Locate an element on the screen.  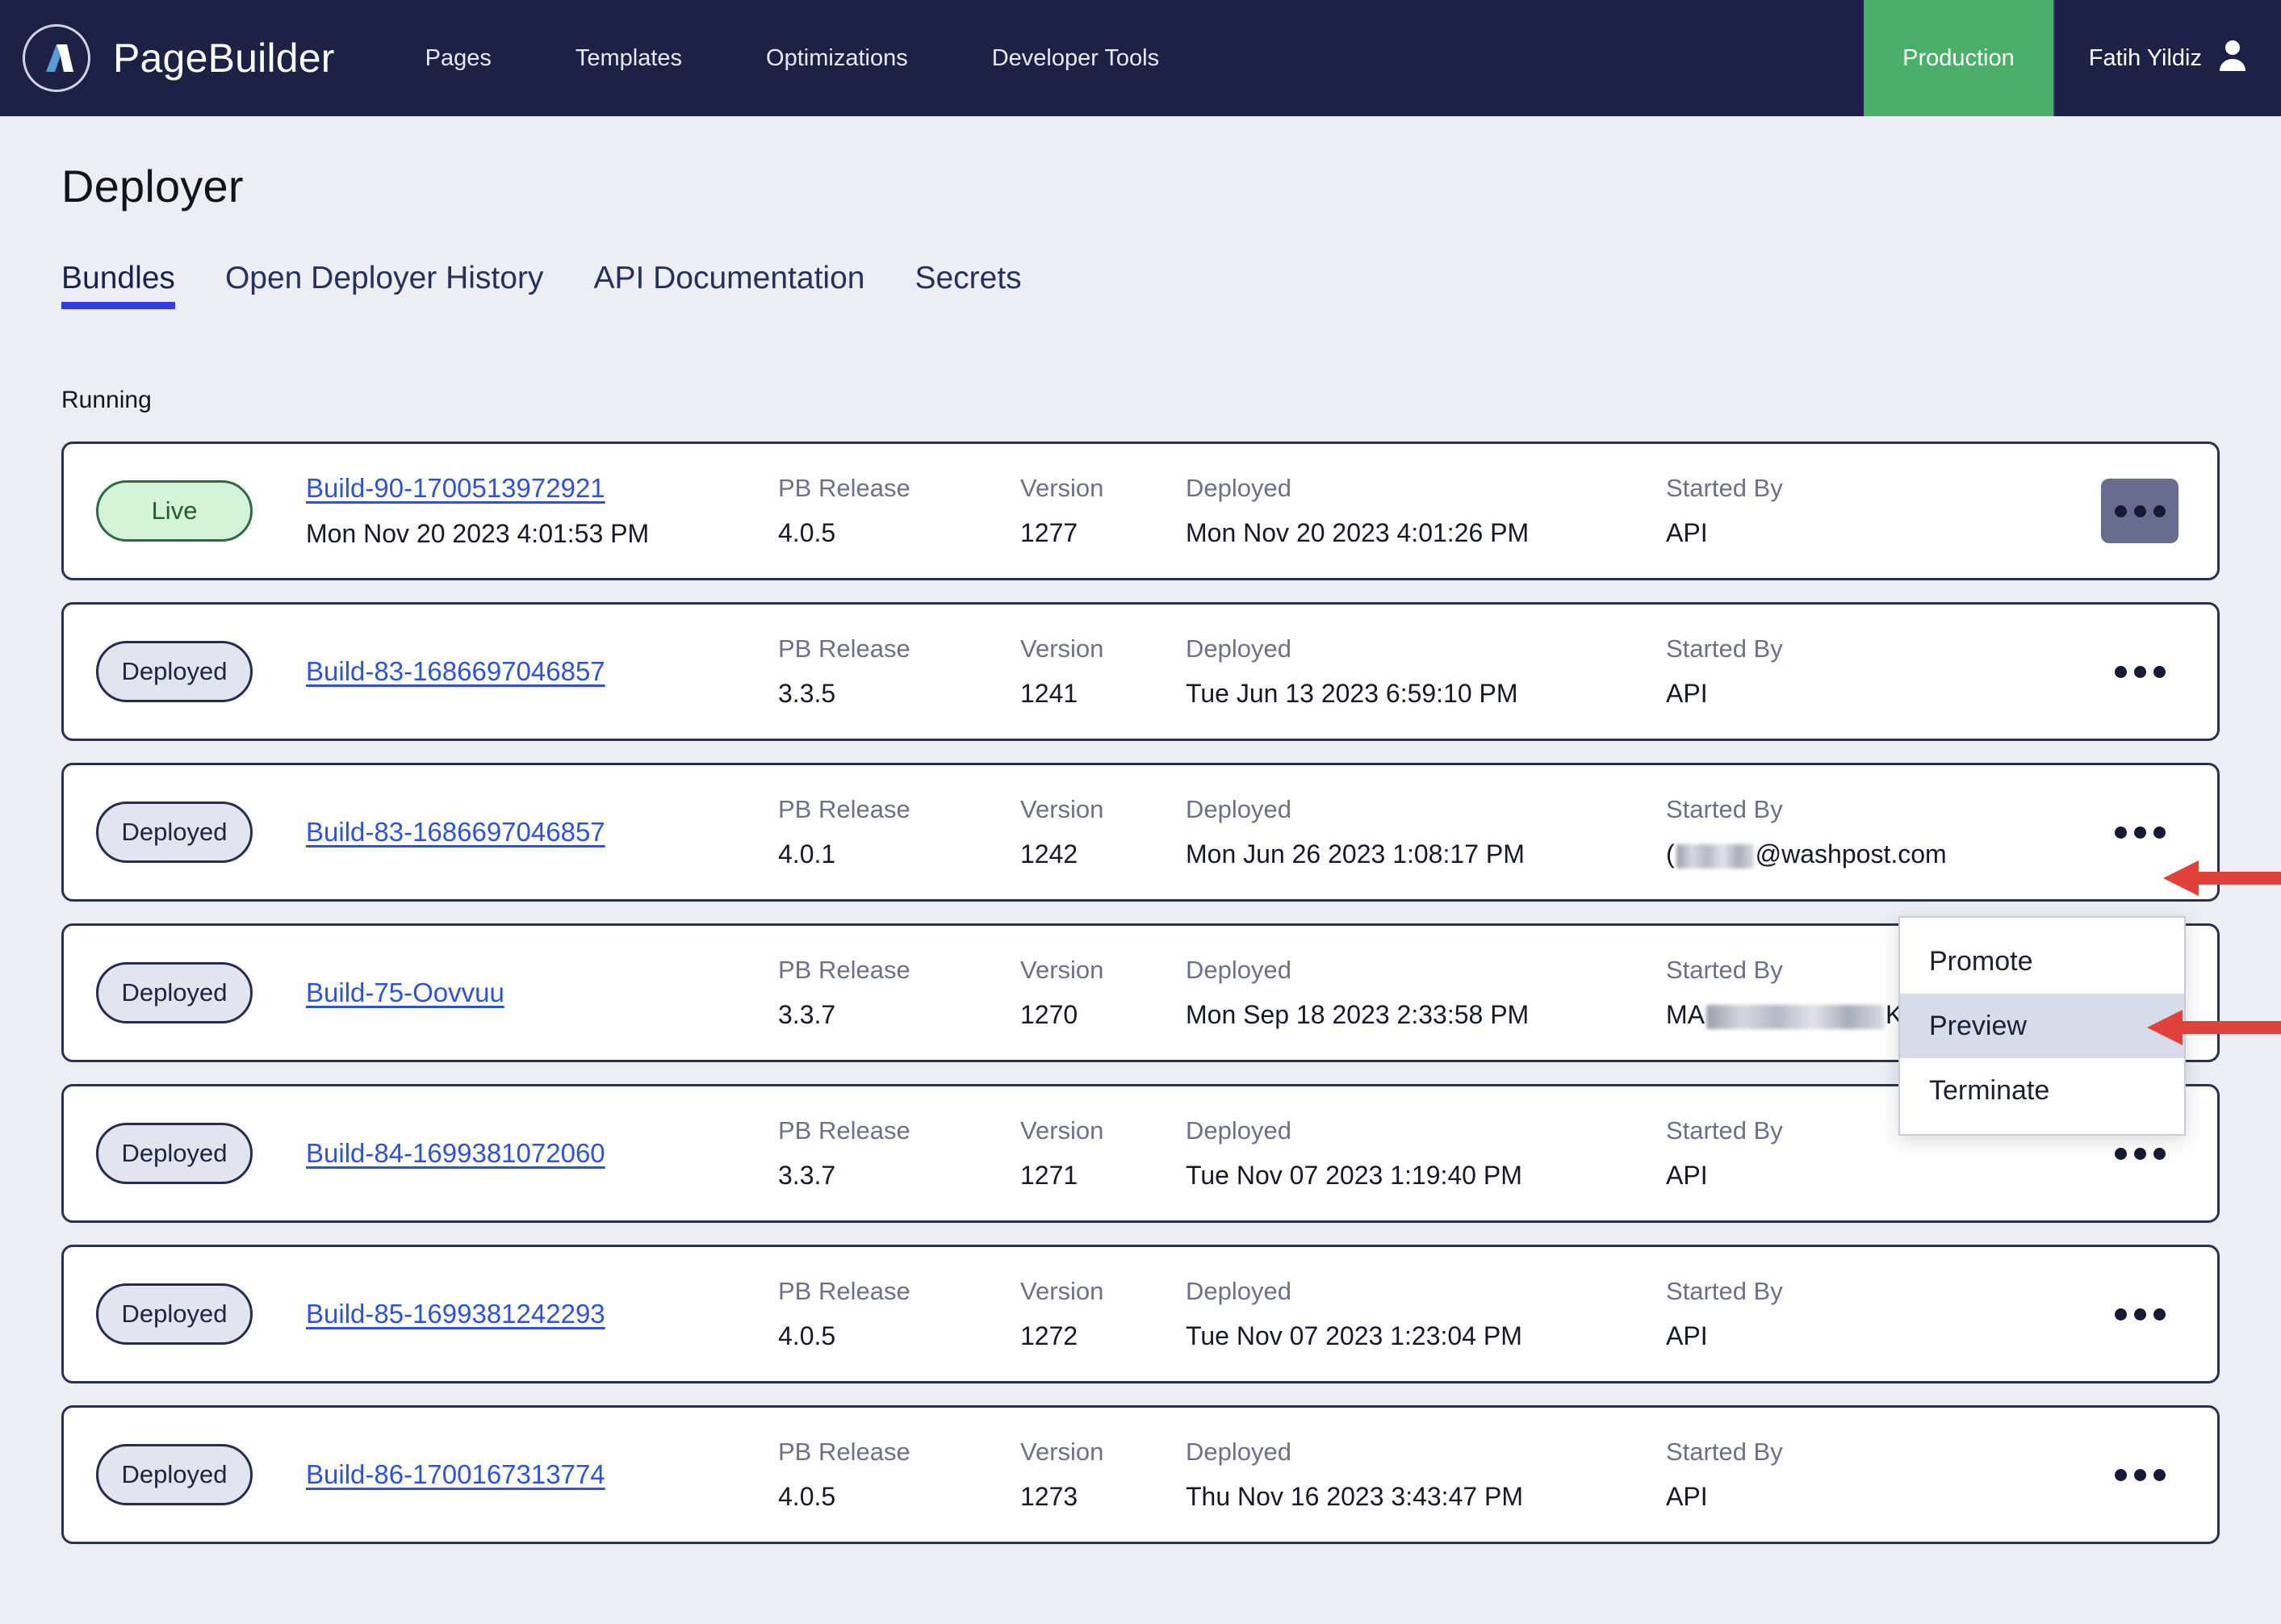
release-value: 3.3.7 is located at coordinates (807, 1014).